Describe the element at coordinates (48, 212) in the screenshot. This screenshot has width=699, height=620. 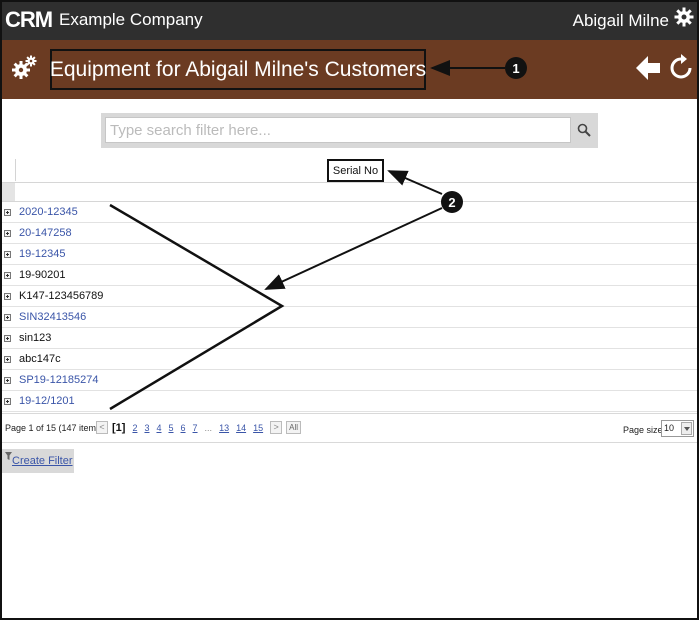
I see `serial-no-cell: 2020-12345` at that location.